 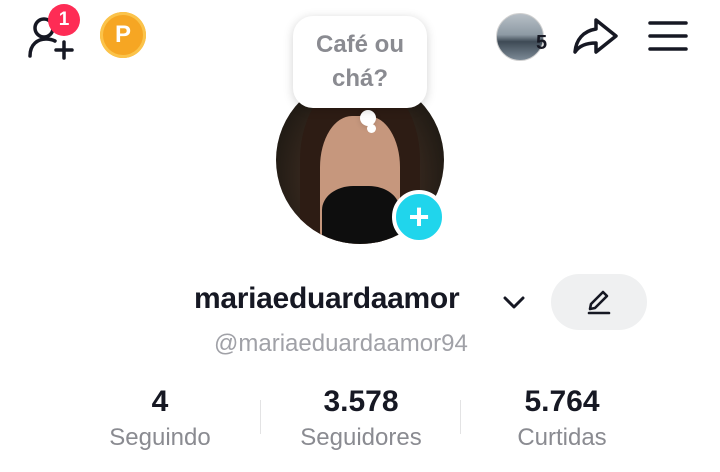 I want to click on followers-stat: 3.578 Seguidores, so click(x=361, y=418).